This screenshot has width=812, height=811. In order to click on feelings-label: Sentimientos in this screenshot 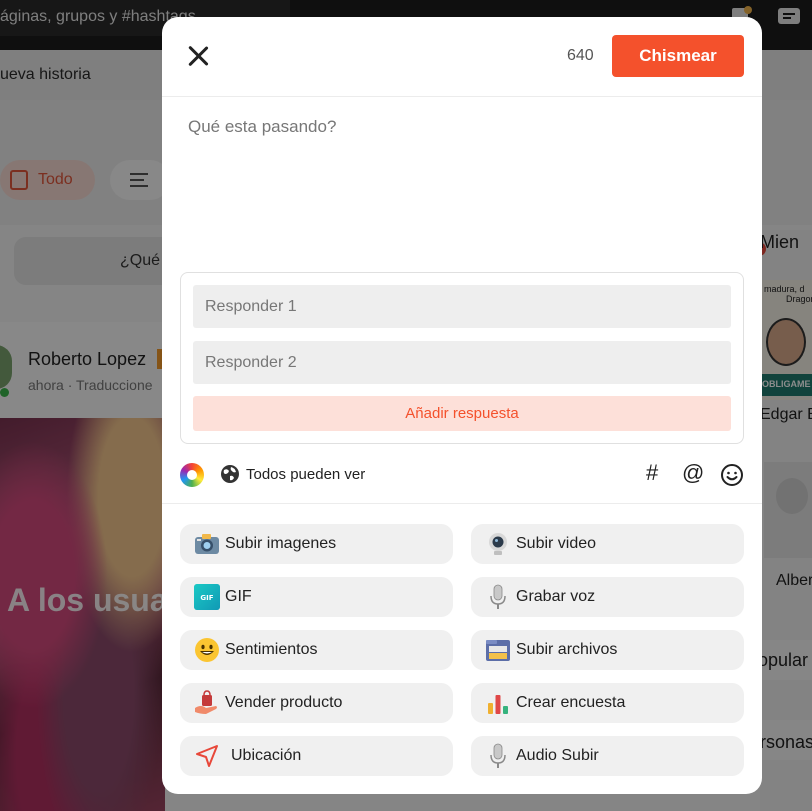, I will do `click(271, 649)`.